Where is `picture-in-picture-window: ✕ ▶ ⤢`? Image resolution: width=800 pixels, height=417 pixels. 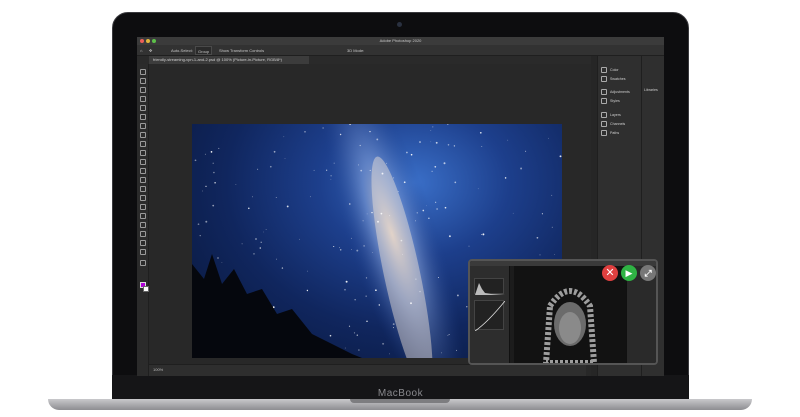
picture-in-picture-window: ✕ ▶ ⤢ is located at coordinates (563, 312).